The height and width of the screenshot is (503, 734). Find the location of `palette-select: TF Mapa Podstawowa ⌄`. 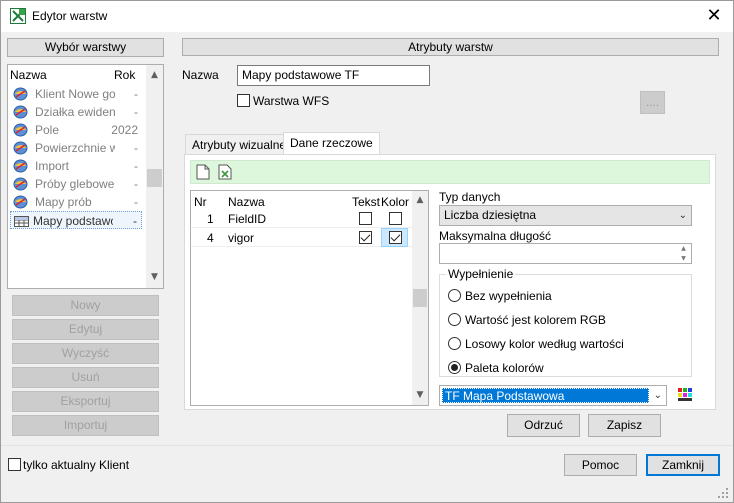

palette-select: TF Mapa Podstawowa ⌄ is located at coordinates (553, 395).